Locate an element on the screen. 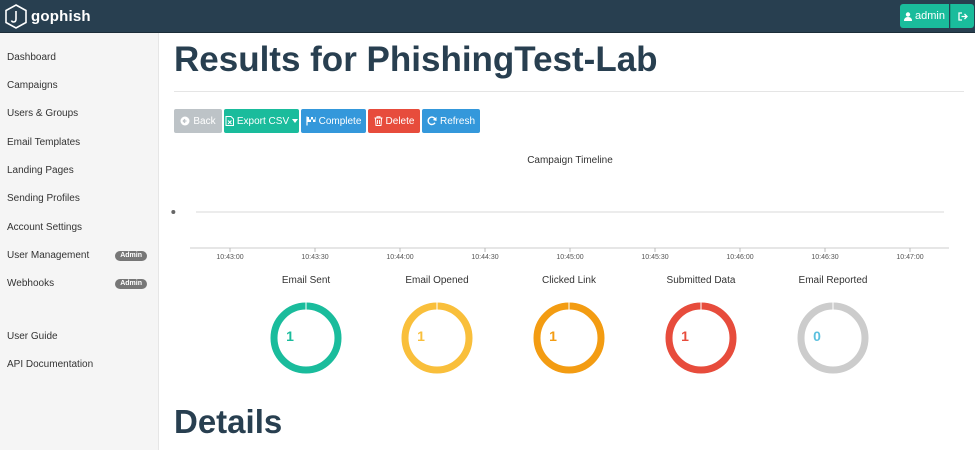  timeline-tick-label: 10:44:30 is located at coordinates (484, 257).